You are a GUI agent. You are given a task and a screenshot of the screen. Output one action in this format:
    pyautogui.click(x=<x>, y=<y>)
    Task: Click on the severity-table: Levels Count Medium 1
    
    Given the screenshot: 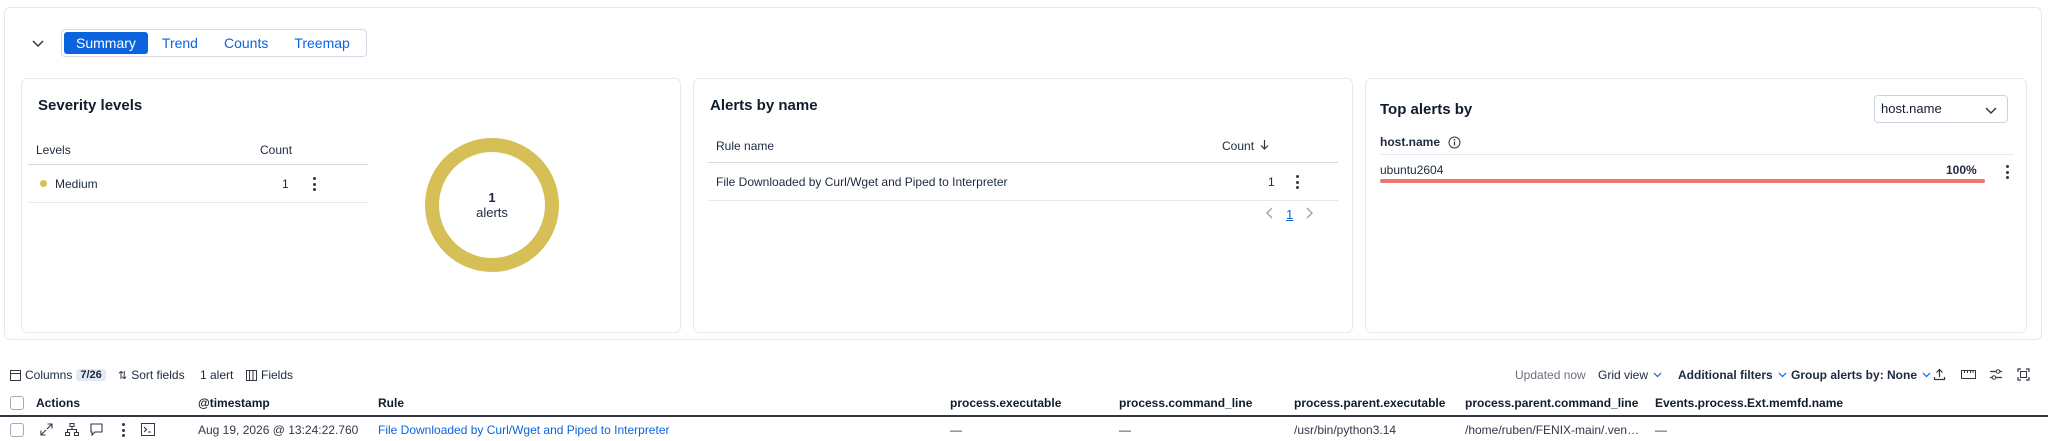 What is the action you would take?
    pyautogui.click(x=198, y=169)
    